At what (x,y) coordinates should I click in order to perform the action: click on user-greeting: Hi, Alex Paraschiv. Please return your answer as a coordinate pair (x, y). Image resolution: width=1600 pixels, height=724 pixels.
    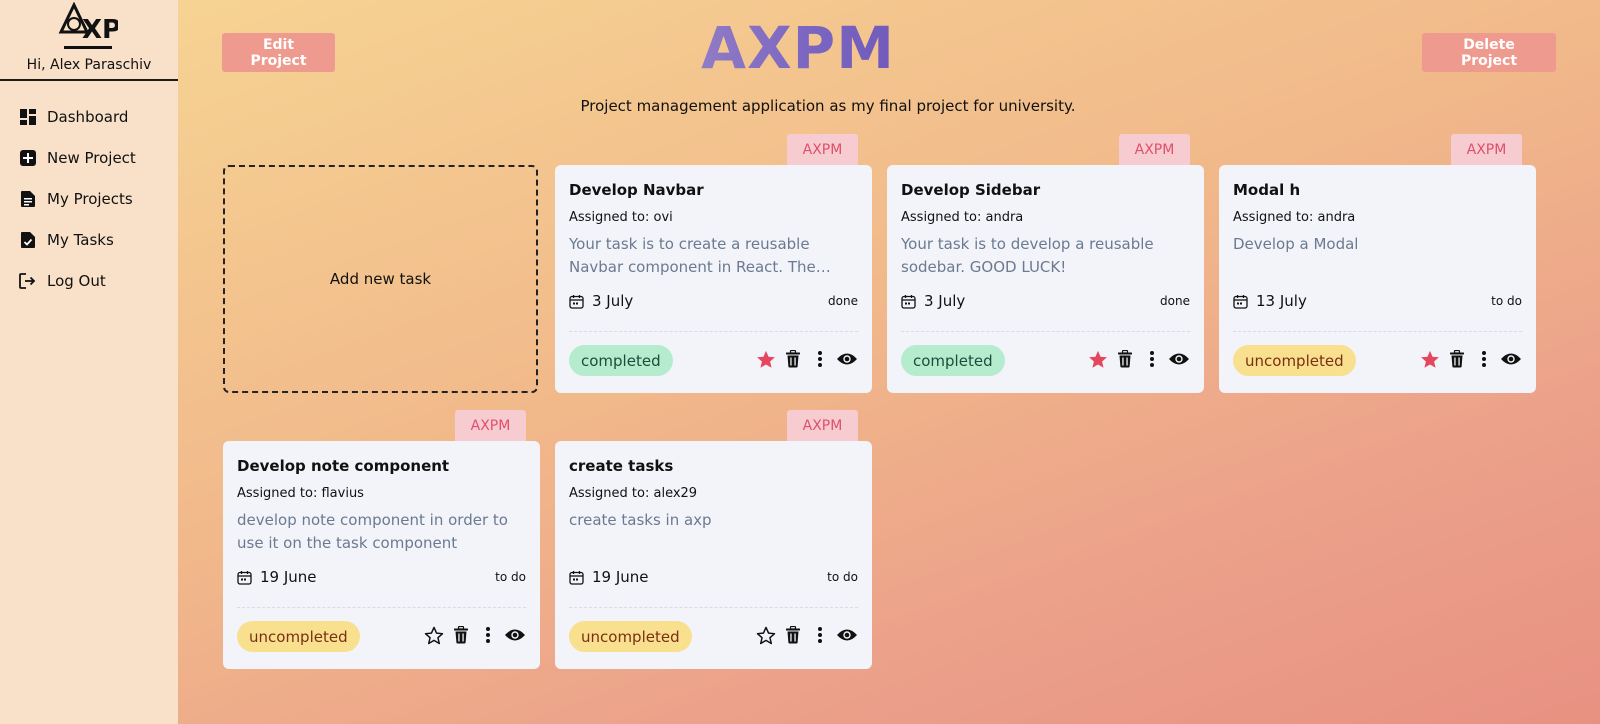
    Looking at the image, I should click on (89, 65).